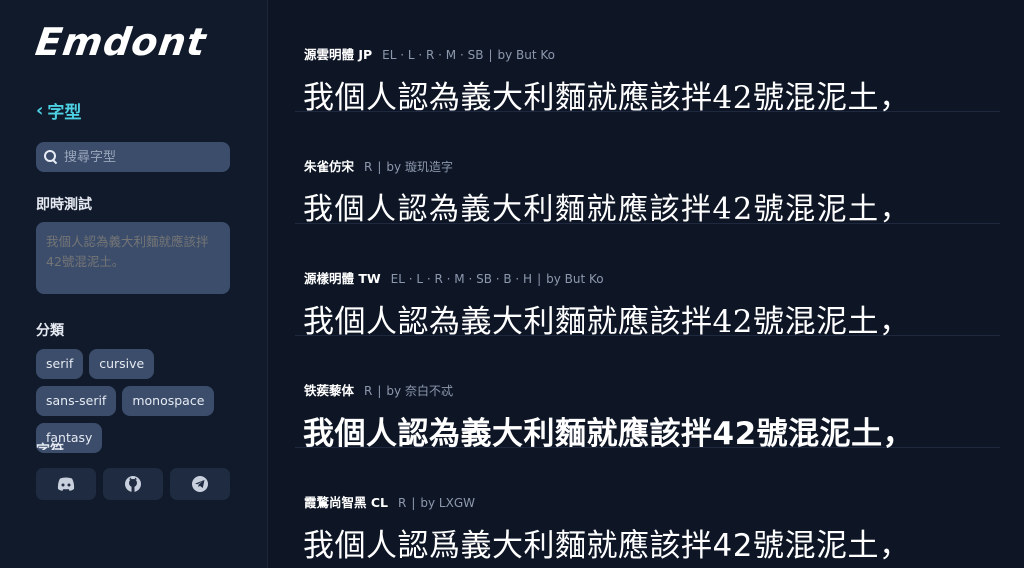  I want to click on categories-label: 分類, so click(50, 331).